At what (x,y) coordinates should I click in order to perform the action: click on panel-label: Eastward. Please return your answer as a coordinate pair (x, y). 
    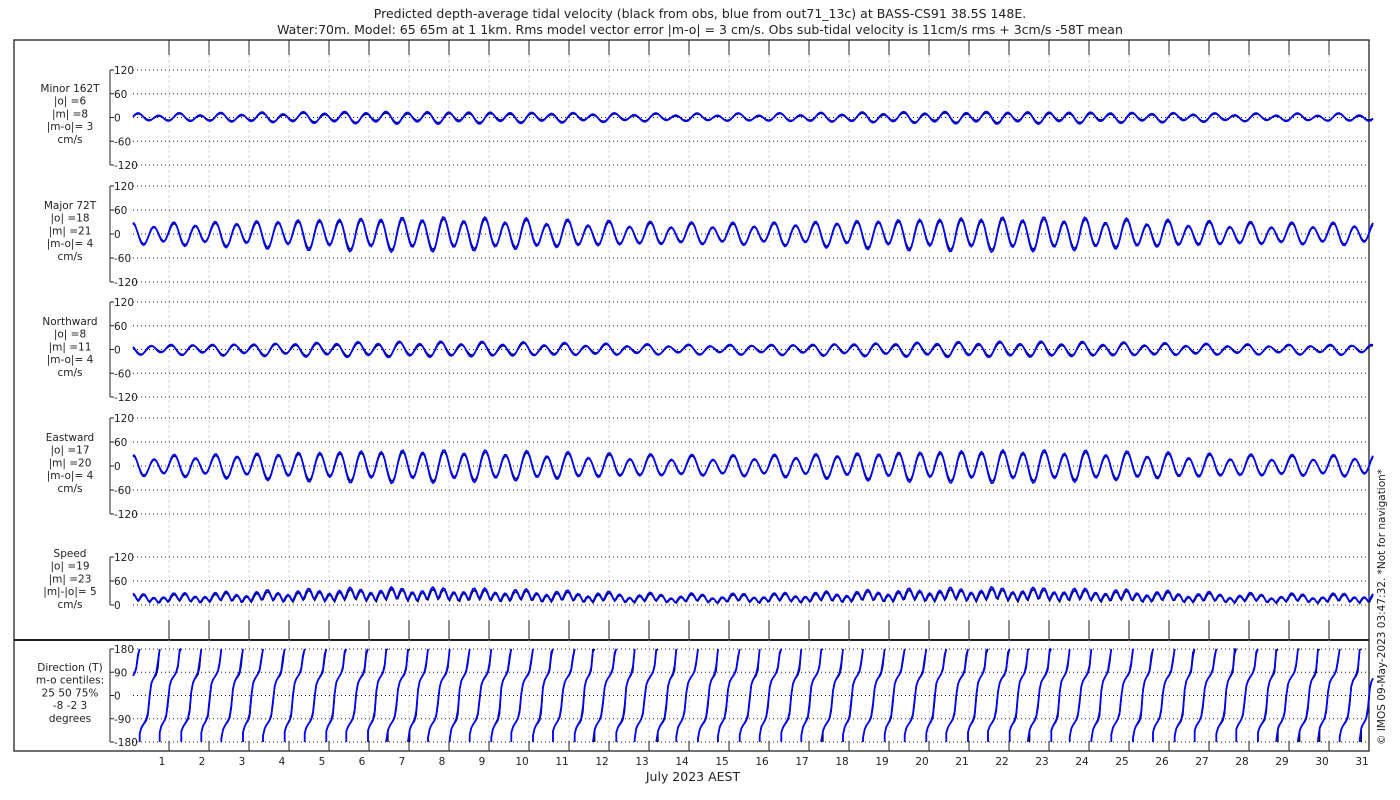
    Looking at the image, I should click on (70, 438).